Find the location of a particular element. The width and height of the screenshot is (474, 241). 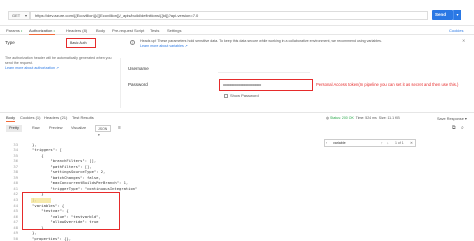

close-icon: ✕ is located at coordinates (463, 40).